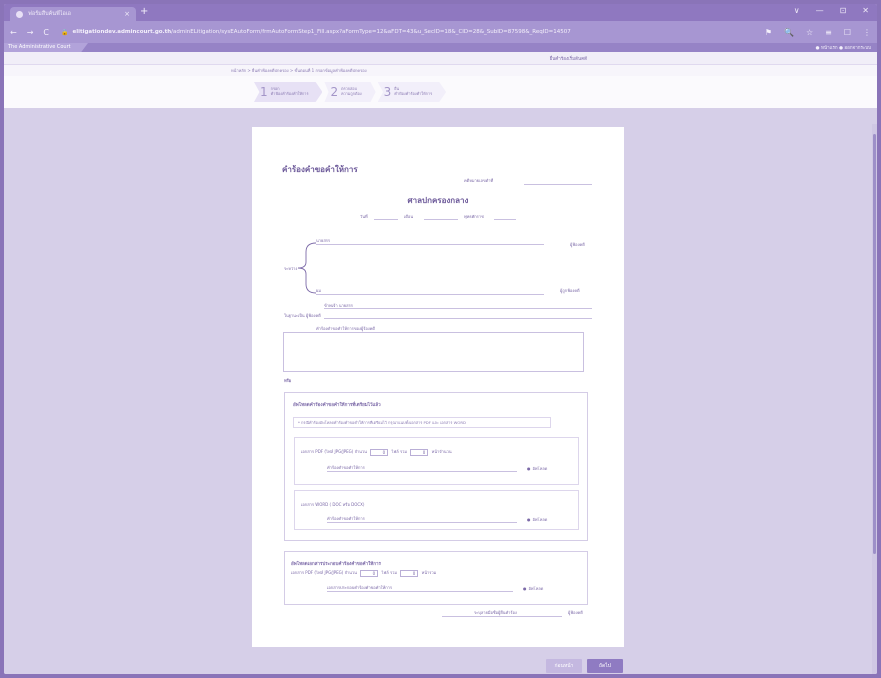  I want to click on maximize-button: ⊡, so click(843, 10).